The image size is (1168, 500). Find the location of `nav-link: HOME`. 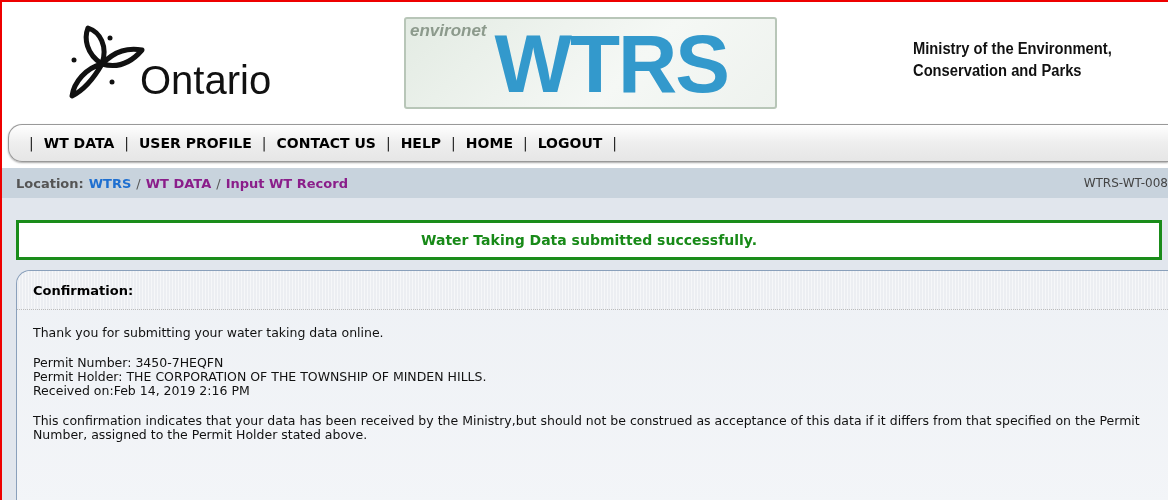

nav-link: HOME is located at coordinates (489, 143).